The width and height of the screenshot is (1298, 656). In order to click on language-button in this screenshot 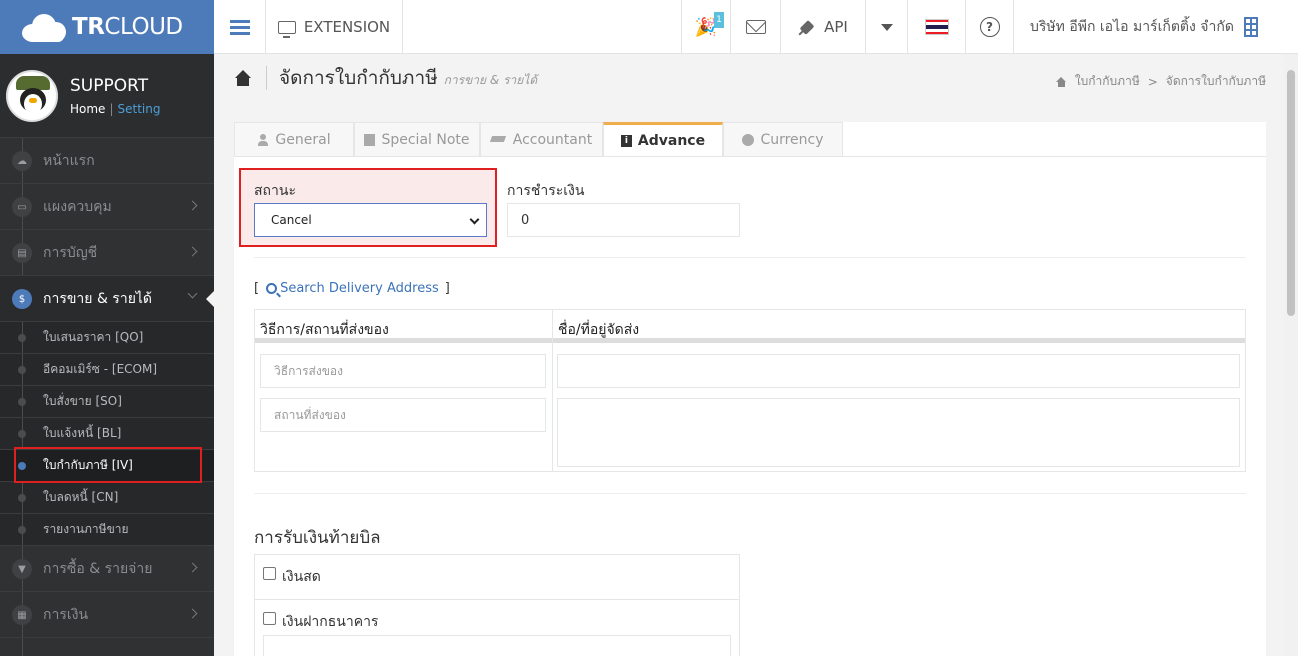, I will do `click(937, 27)`.